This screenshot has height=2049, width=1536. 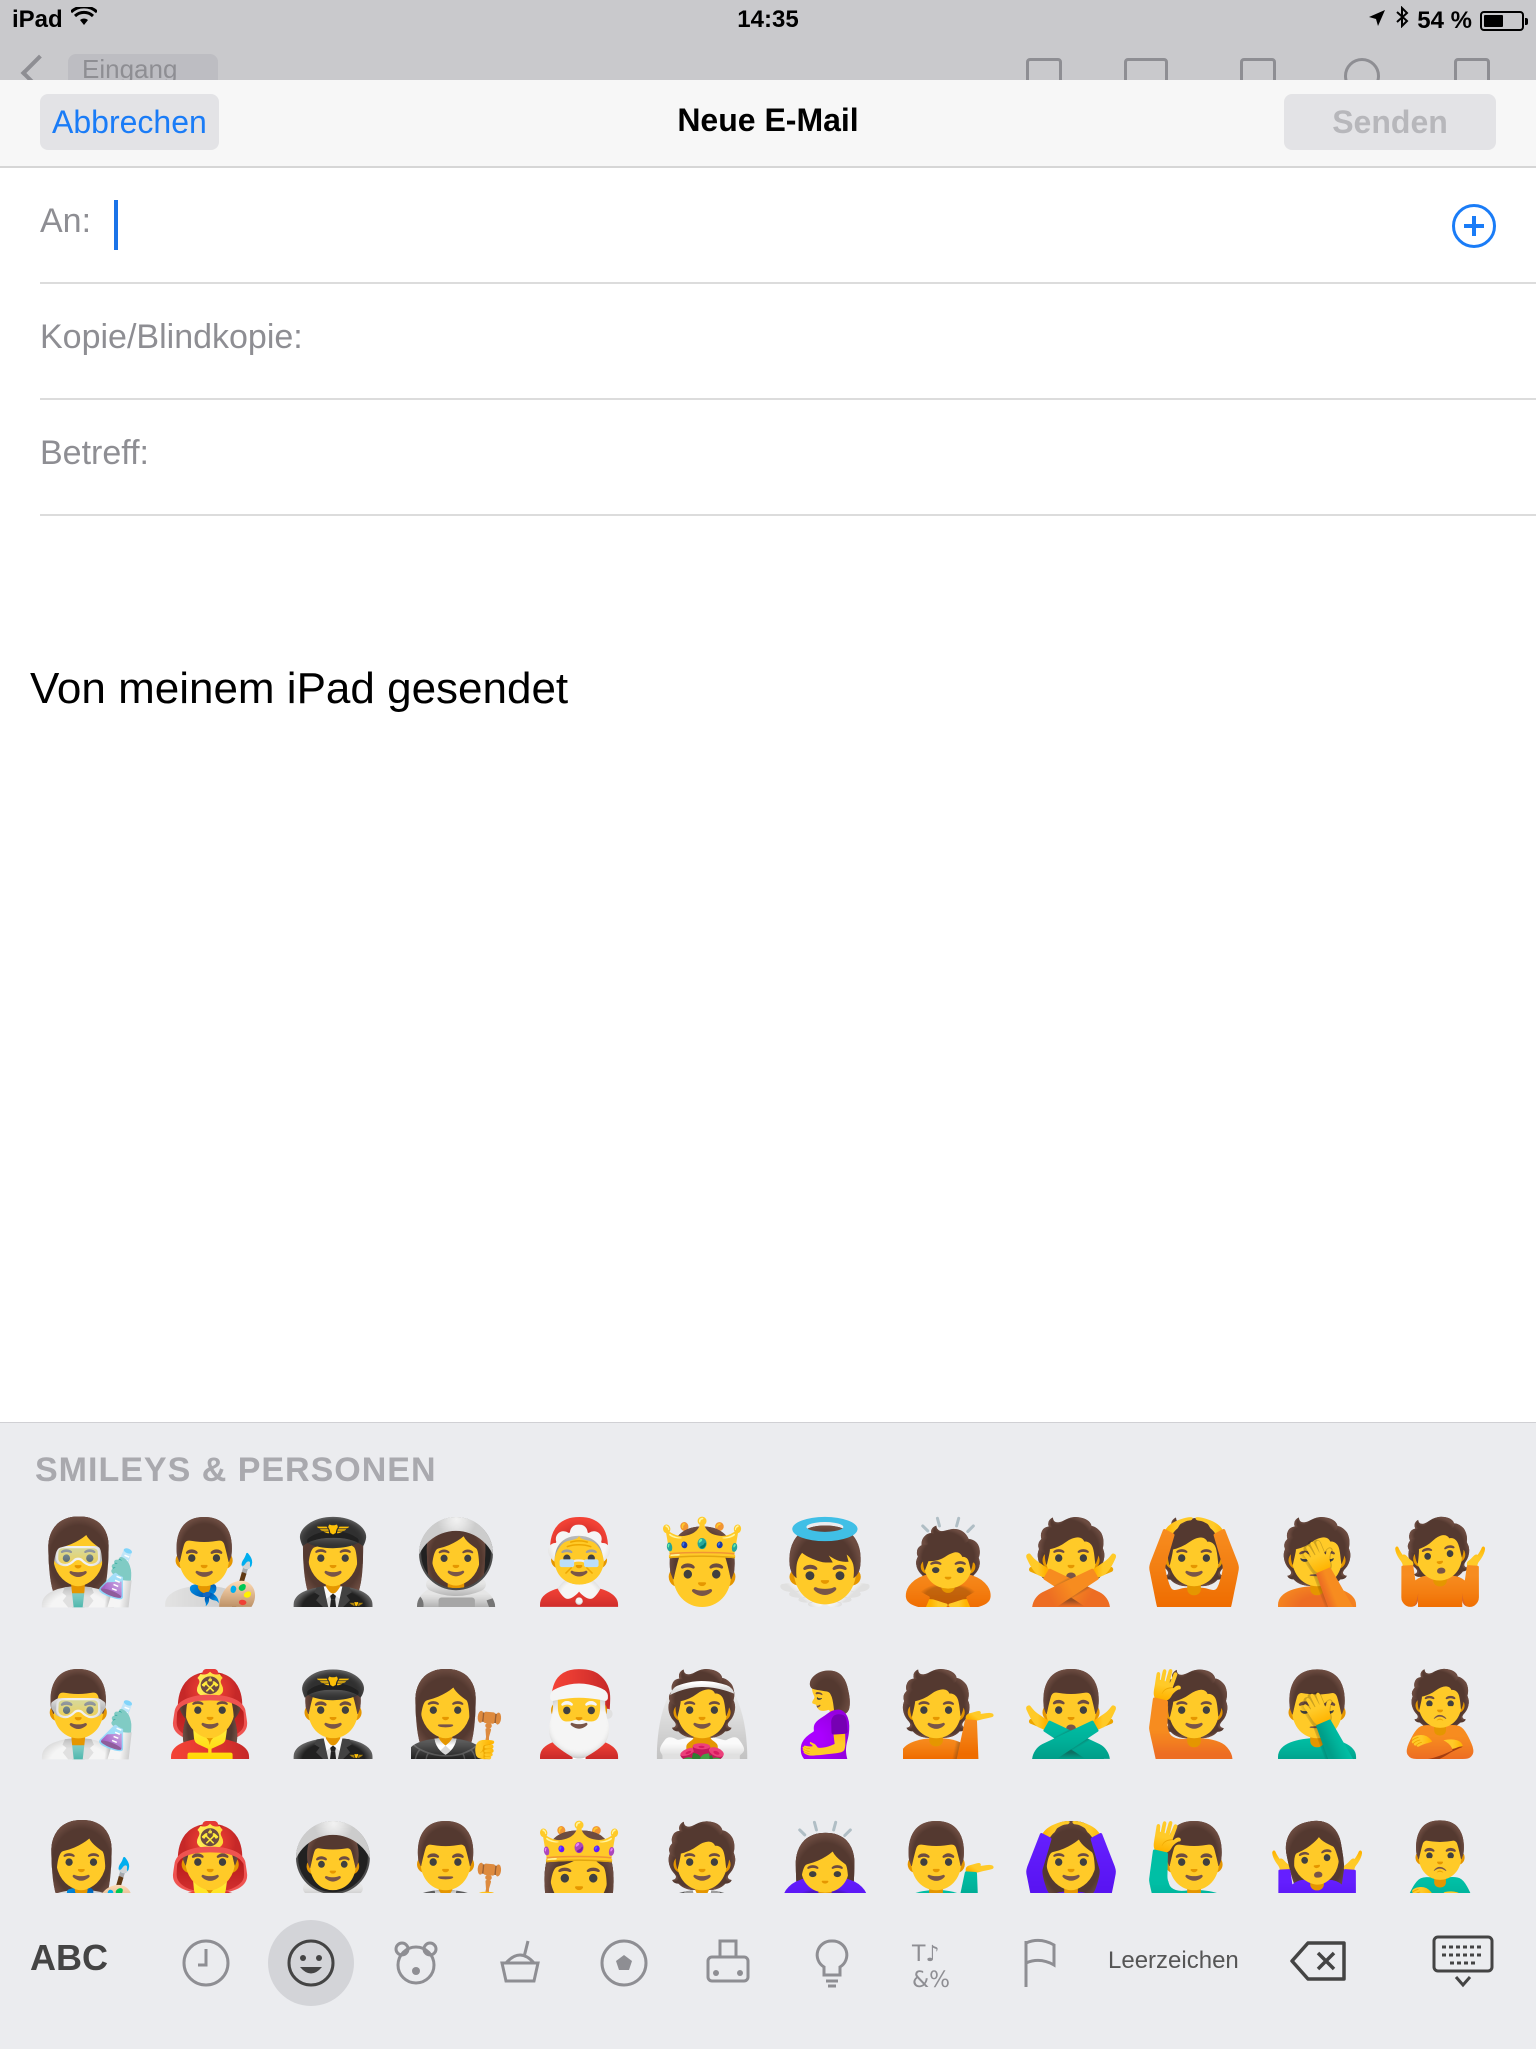 What do you see at coordinates (948, 1715) in the screenshot?
I see `emoji-key: 💁` at bounding box center [948, 1715].